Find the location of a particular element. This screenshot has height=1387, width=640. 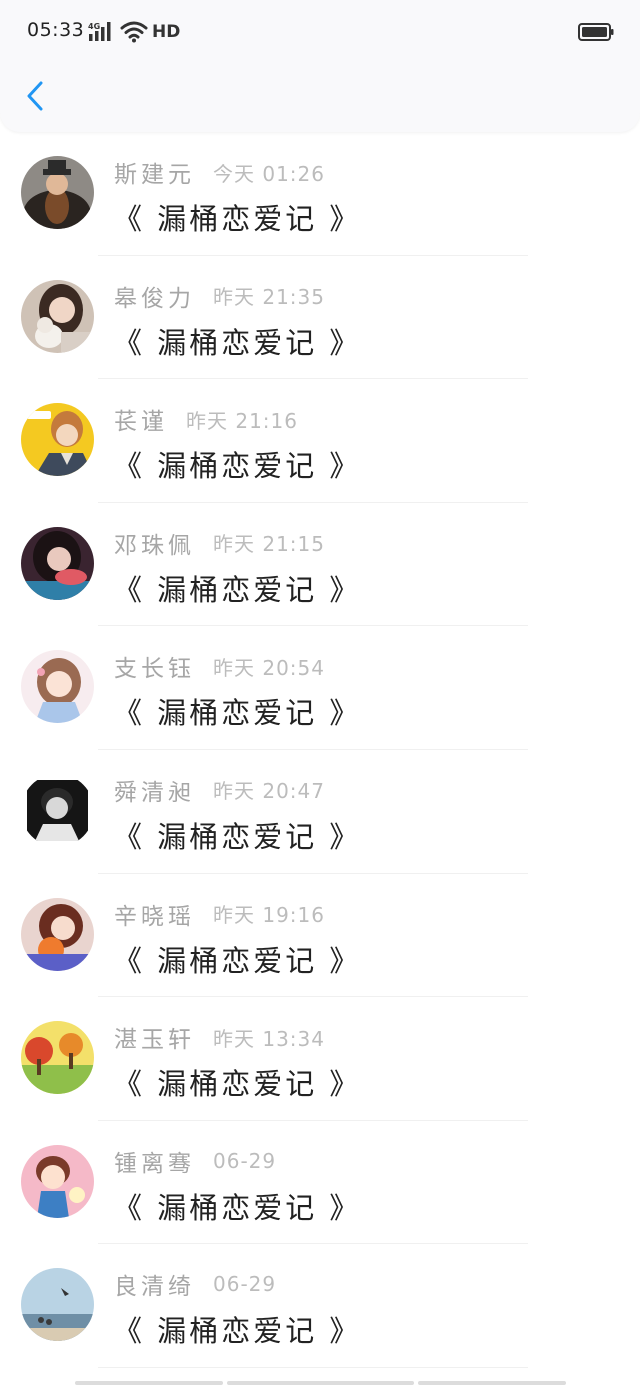

comment-meta: 良清绮 06-29 is located at coordinates (195, 1284).